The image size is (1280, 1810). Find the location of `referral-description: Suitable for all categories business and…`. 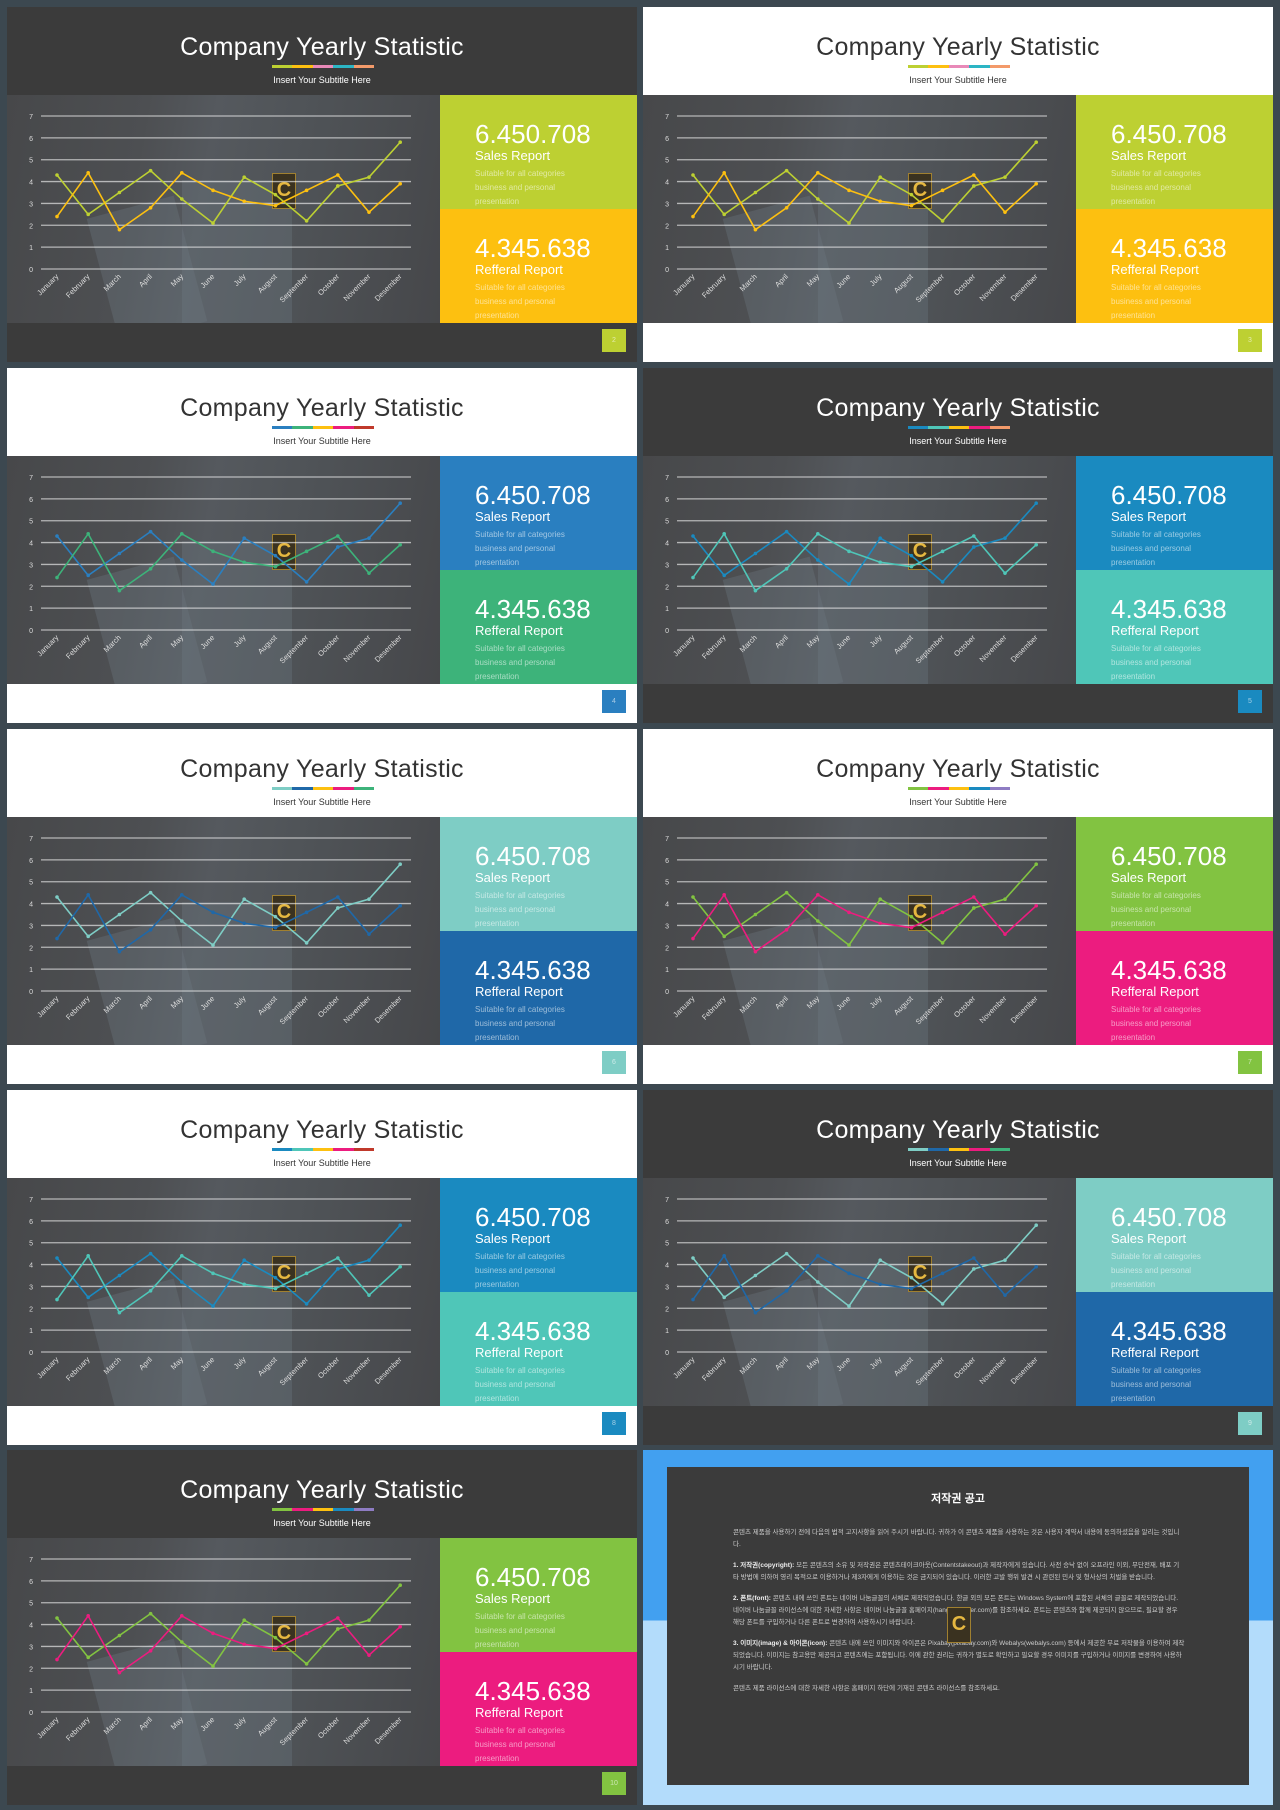

referral-description: Suitable for all categories business and… is located at coordinates (520, 1384).